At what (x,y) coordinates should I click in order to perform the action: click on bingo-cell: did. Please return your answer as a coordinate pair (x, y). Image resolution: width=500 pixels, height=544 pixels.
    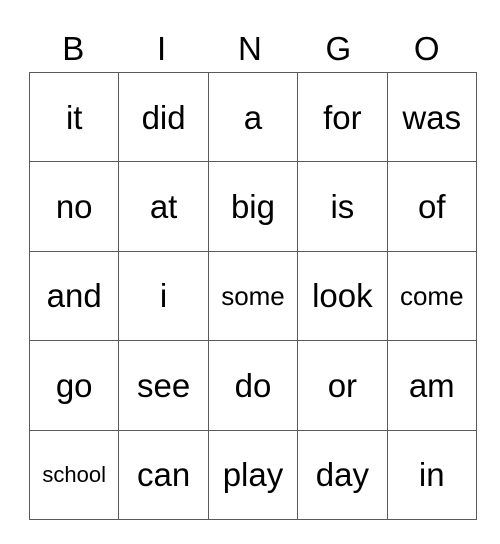
    Looking at the image, I should click on (163, 117).